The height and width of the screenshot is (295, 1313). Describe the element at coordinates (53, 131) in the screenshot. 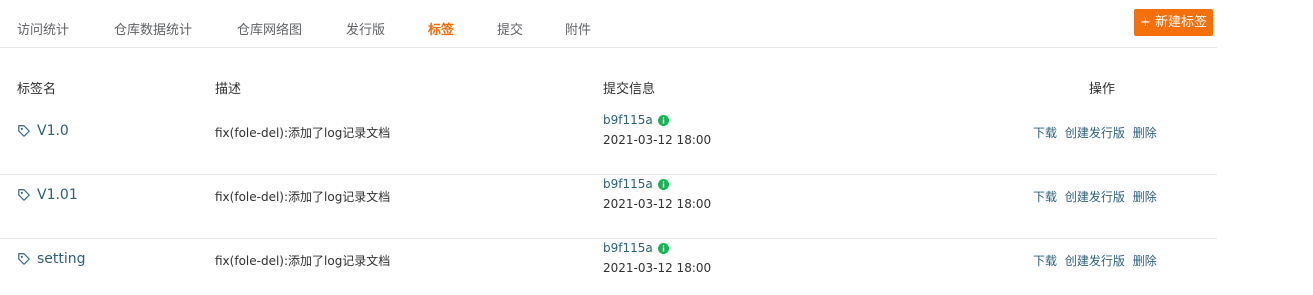

I see `tag-name-label: V1.0` at that location.